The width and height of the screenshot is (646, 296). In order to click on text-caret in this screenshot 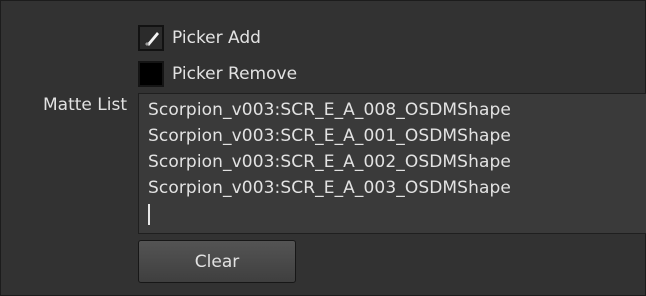, I will do `click(149, 214)`.